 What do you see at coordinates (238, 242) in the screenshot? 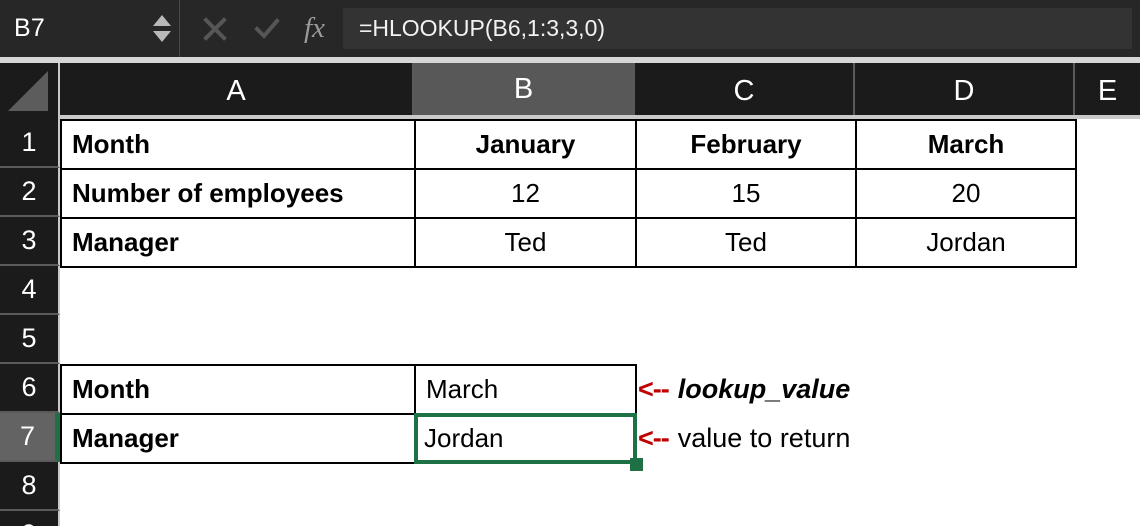
I see `cell-a3: Manager` at bounding box center [238, 242].